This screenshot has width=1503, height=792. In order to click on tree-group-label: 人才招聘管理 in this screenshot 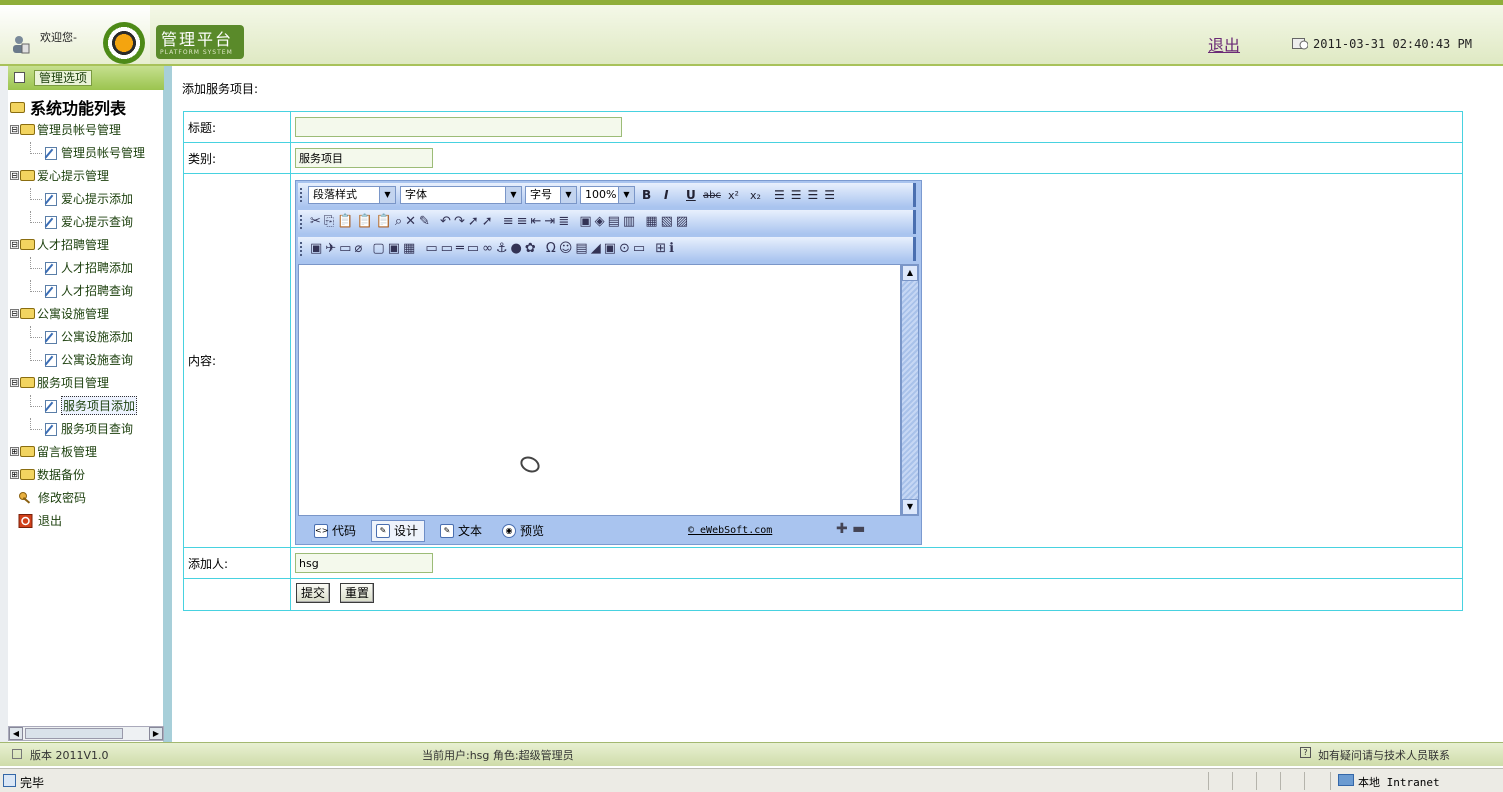, I will do `click(73, 244)`.